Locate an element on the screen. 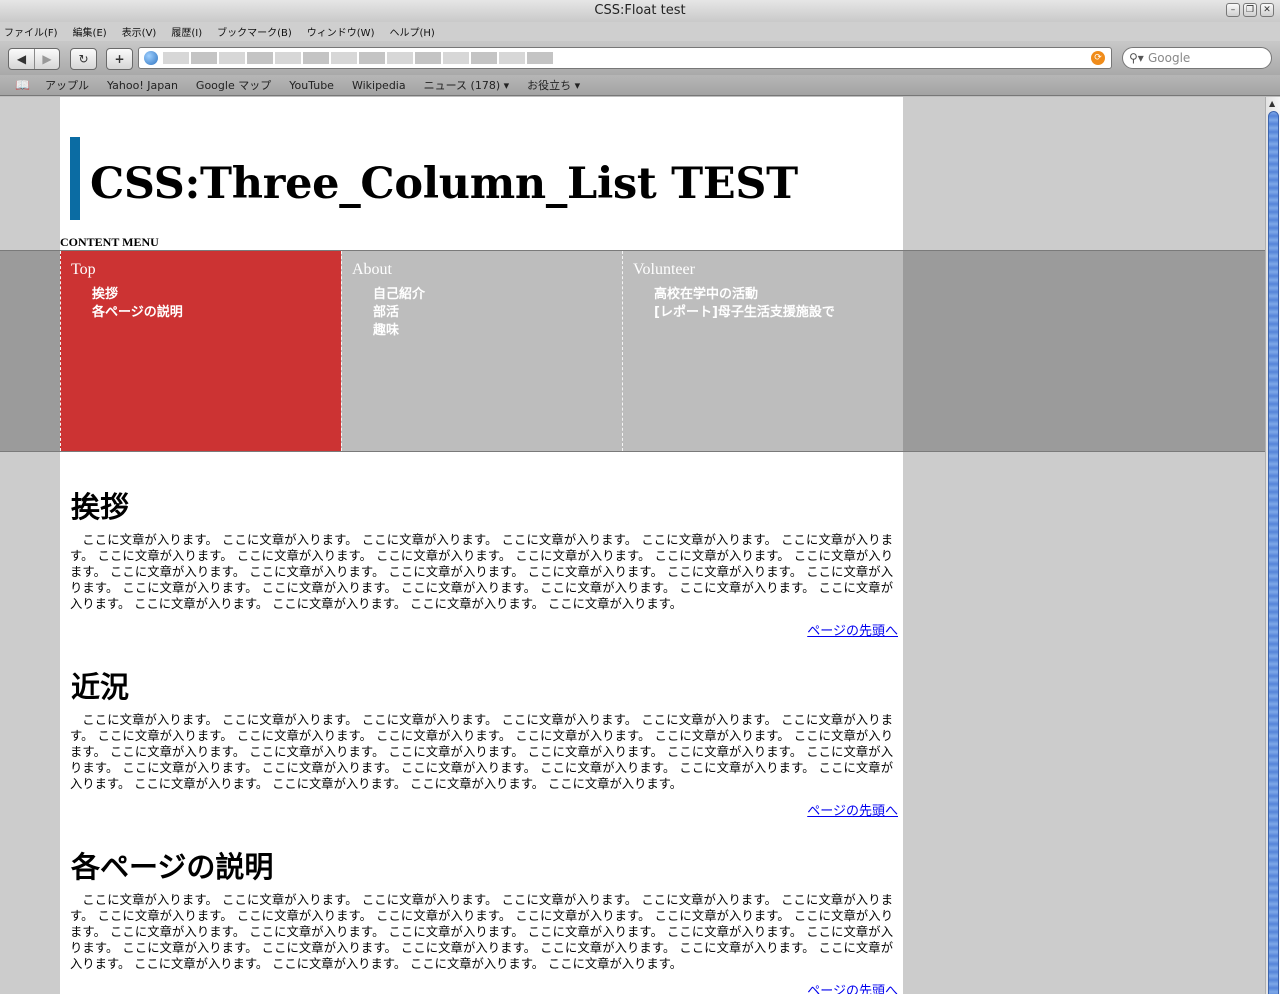  title-accent-bar is located at coordinates (75, 178).